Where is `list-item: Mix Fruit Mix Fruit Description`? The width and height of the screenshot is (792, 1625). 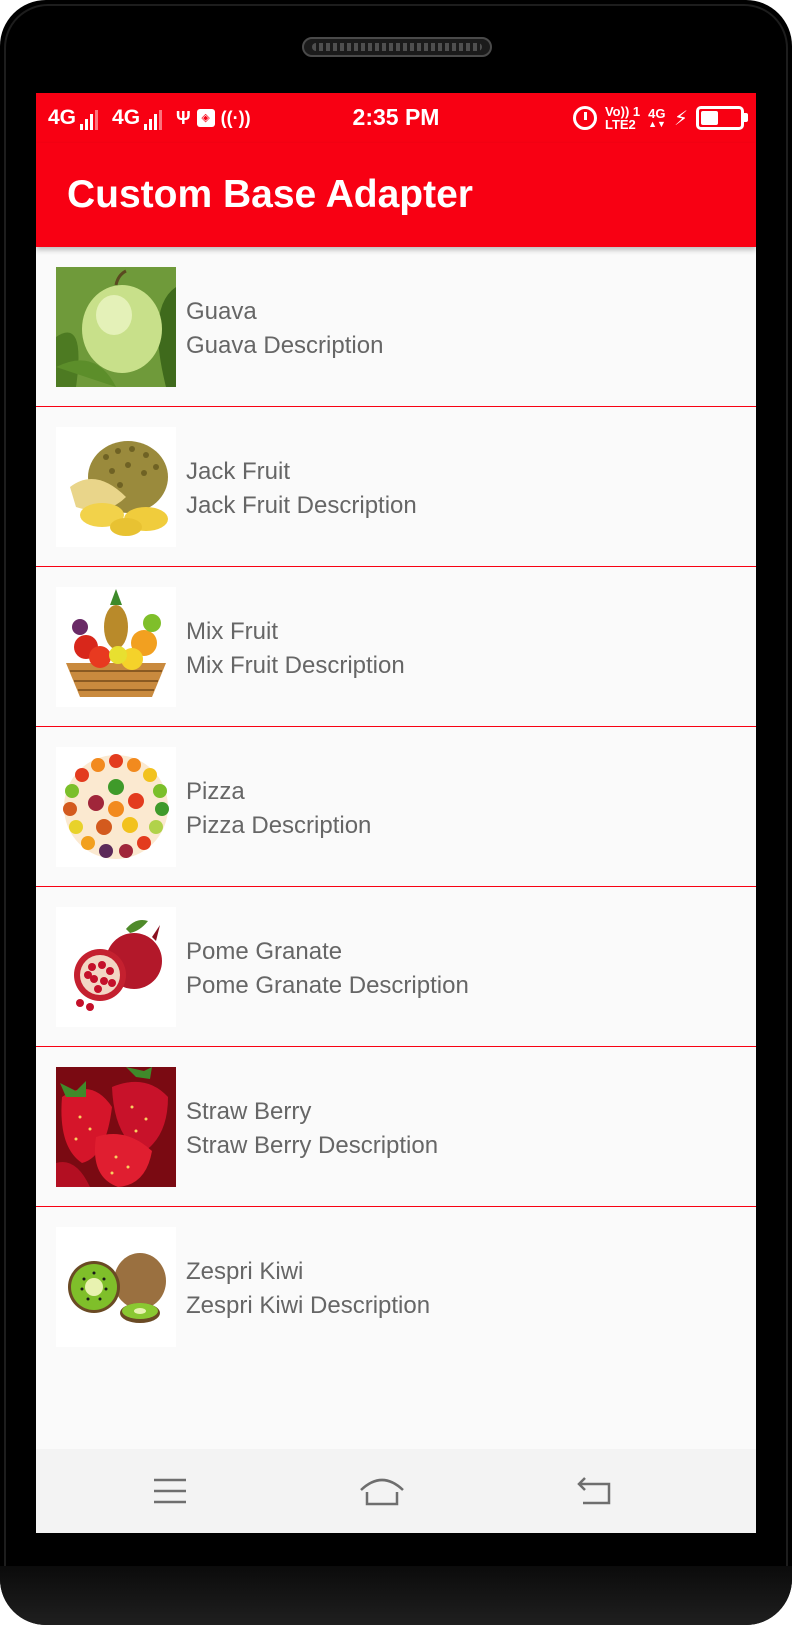
list-item: Mix Fruit Mix Fruit Description is located at coordinates (396, 647).